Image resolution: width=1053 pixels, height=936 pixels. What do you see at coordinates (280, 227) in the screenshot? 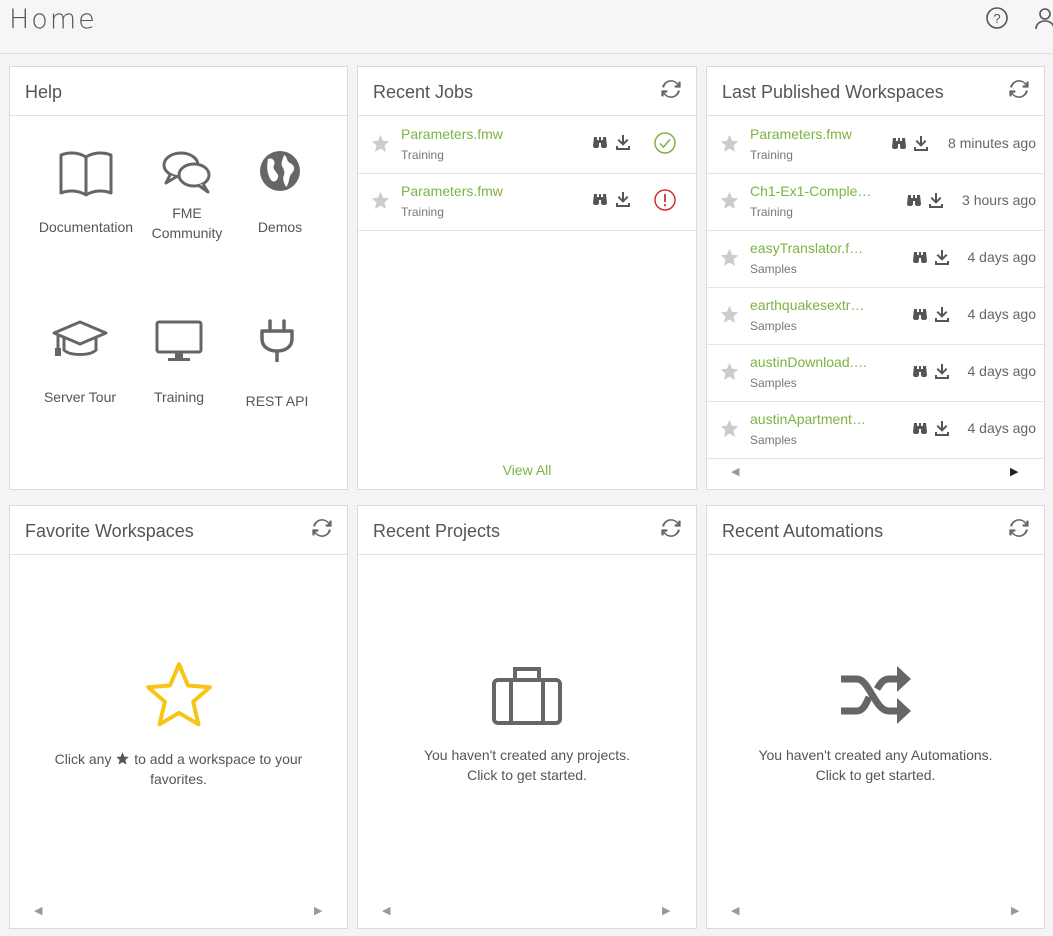
I see `help-item-label: Demos` at bounding box center [280, 227].